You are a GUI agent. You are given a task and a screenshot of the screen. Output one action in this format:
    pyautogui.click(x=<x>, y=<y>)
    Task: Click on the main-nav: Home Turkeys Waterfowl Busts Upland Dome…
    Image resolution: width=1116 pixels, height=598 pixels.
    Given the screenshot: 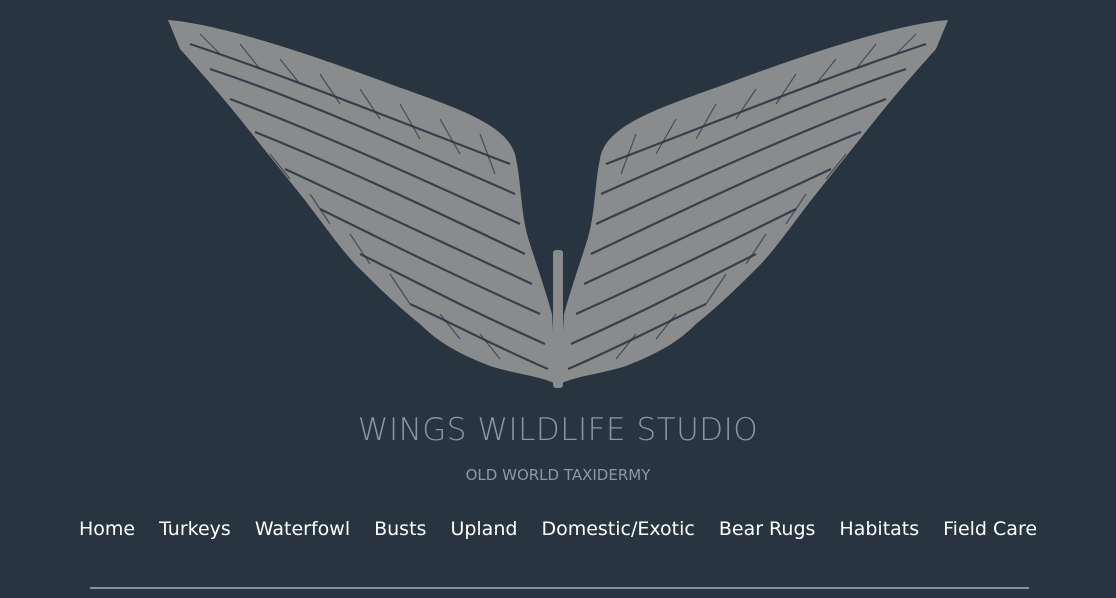 What is the action you would take?
    pyautogui.click(x=558, y=529)
    